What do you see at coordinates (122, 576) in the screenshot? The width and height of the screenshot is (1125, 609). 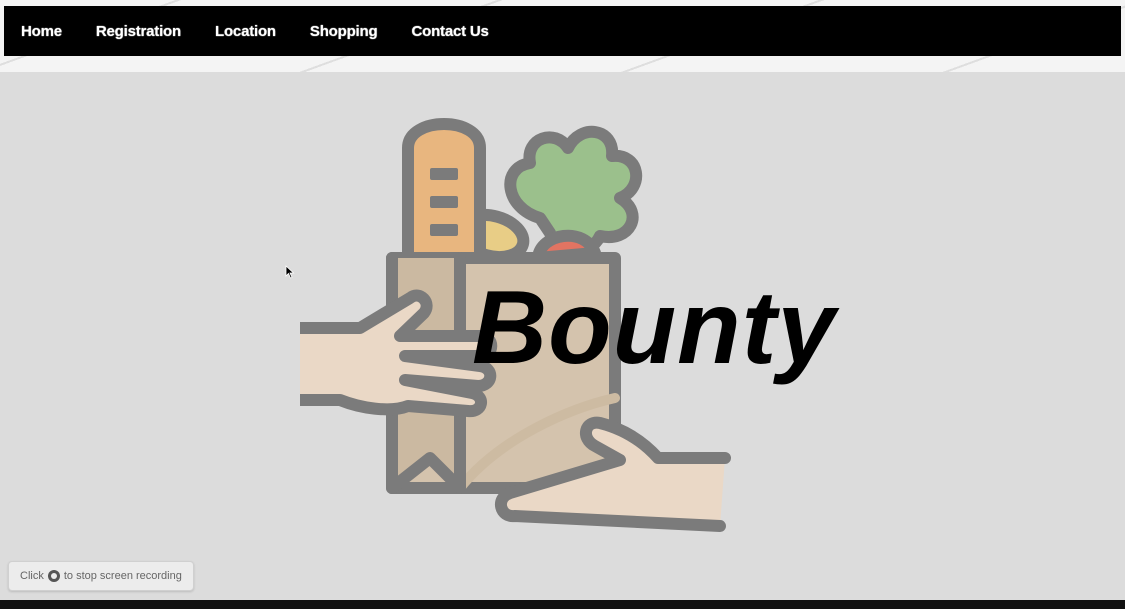 I see `toast-suffix-text: to stop screen recording` at bounding box center [122, 576].